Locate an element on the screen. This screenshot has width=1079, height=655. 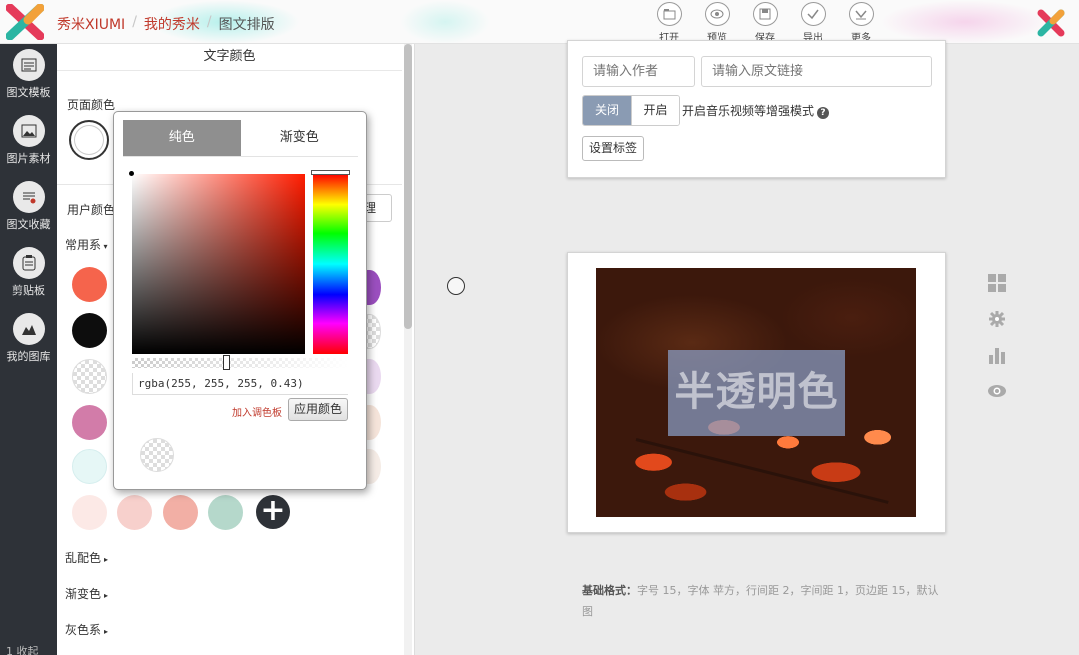
maple-leaves-image: 半透明色 is located at coordinates (756, 392).